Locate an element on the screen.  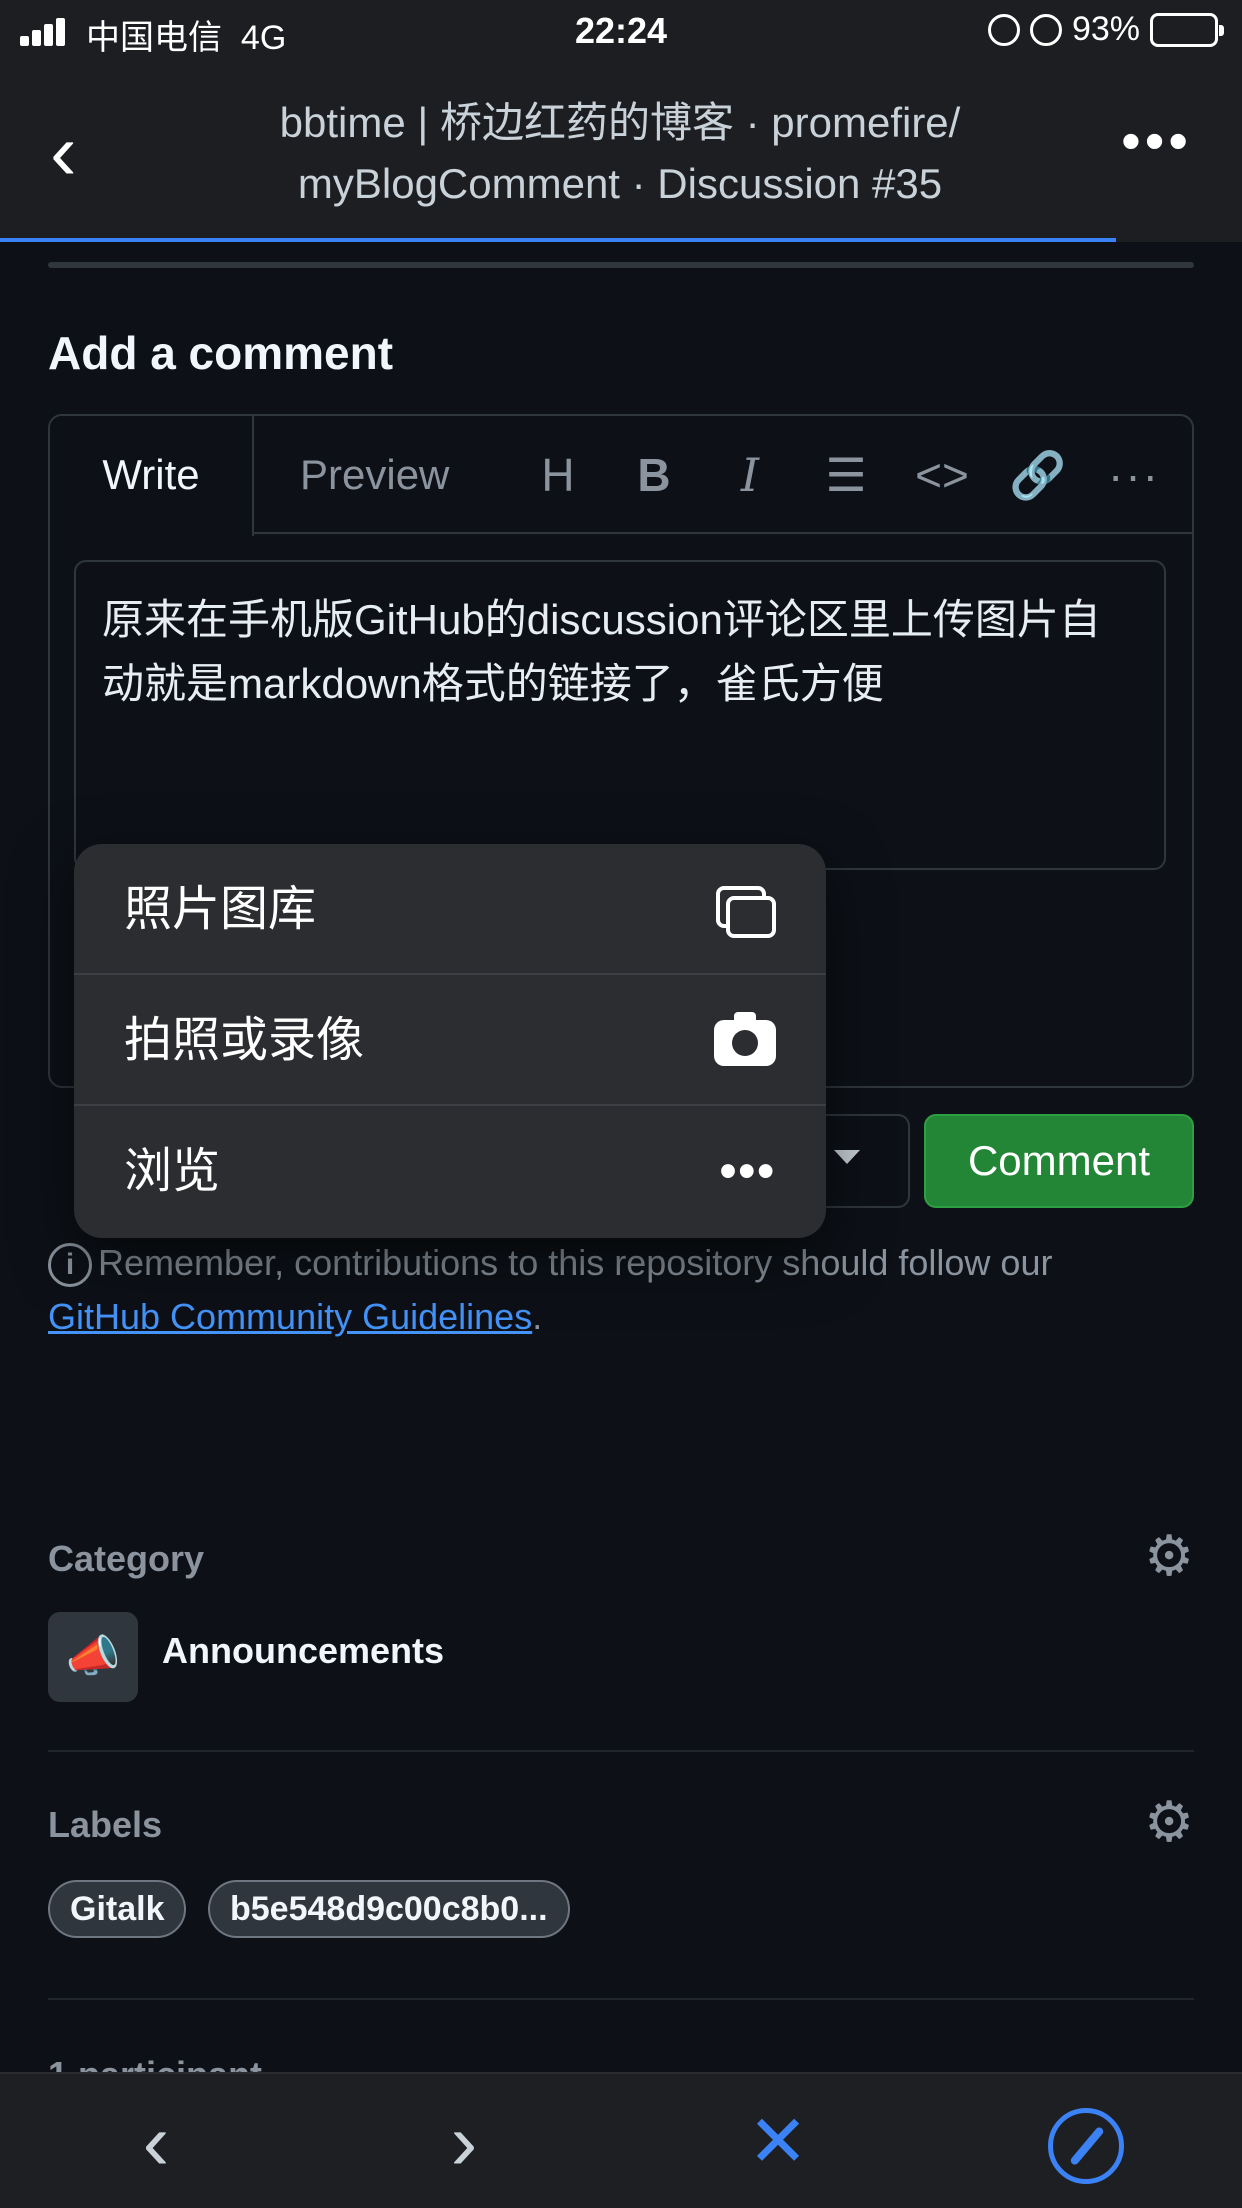
back-arrow-icon: ‹ is located at coordinates (156, 2141).